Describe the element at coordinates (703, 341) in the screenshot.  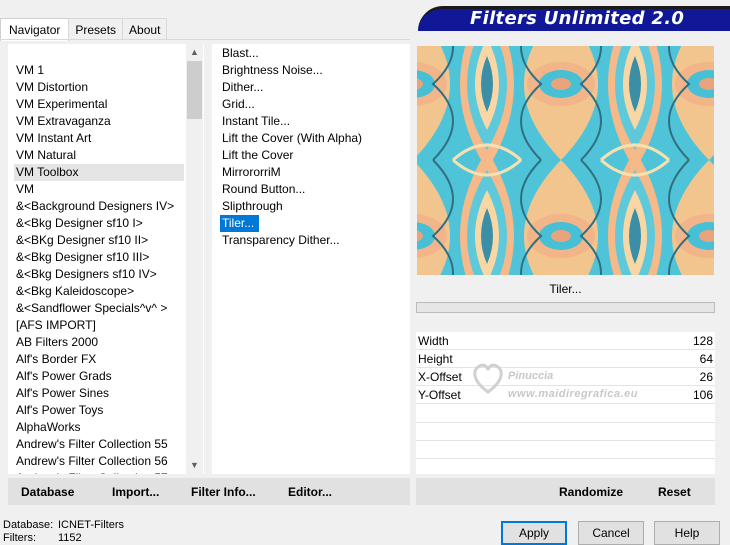
I see `param-value: 128` at that location.